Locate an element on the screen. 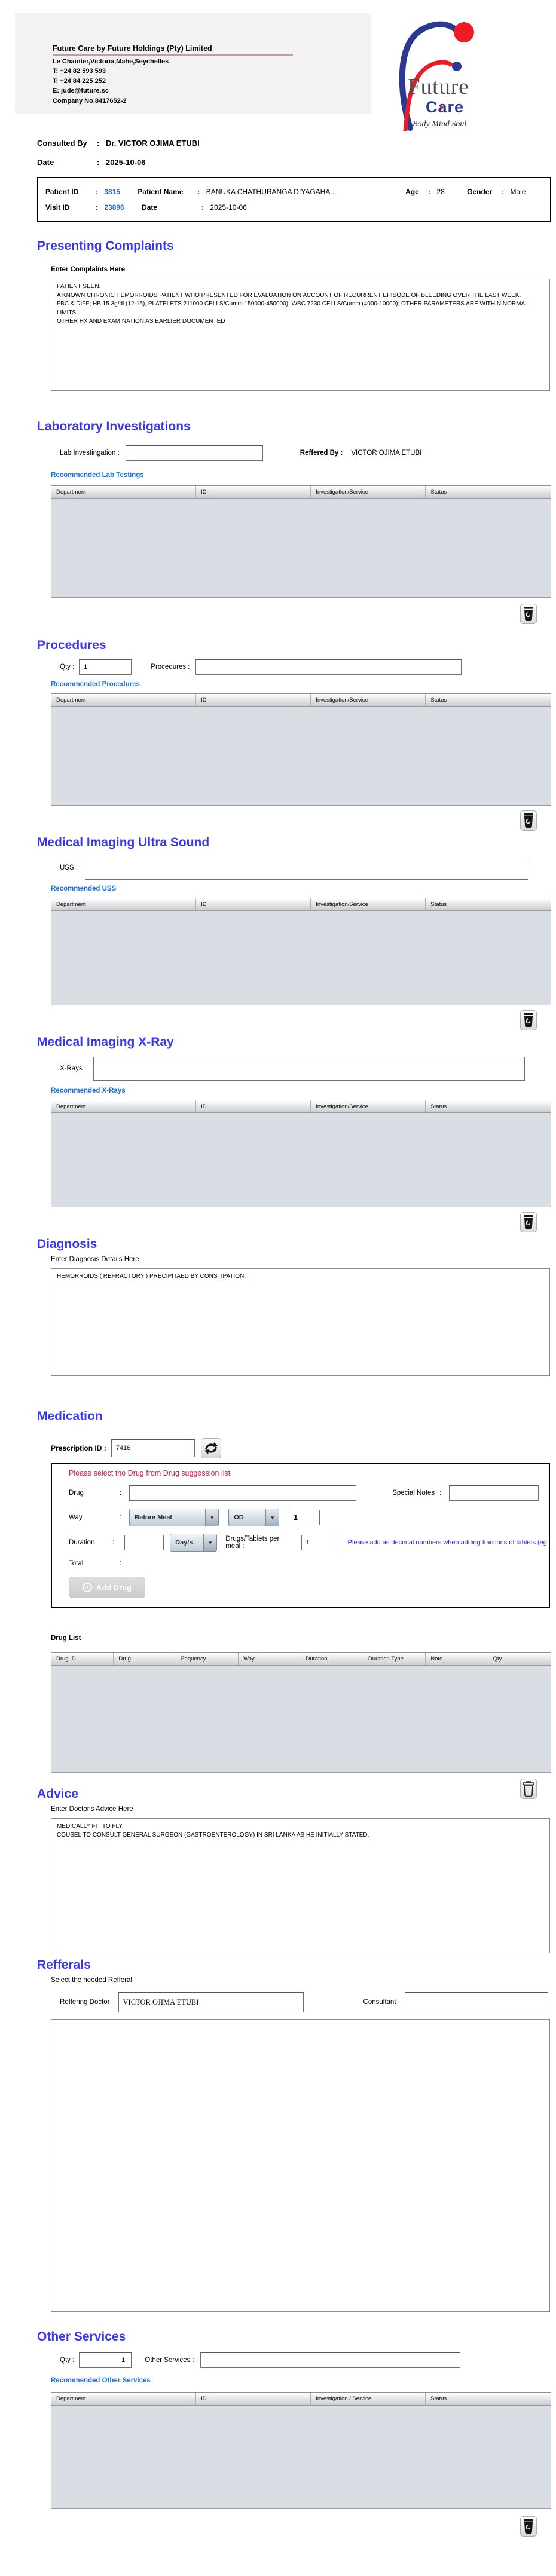  referred-by-value: VICTOR OJIMA ETUBI is located at coordinates (387, 453).